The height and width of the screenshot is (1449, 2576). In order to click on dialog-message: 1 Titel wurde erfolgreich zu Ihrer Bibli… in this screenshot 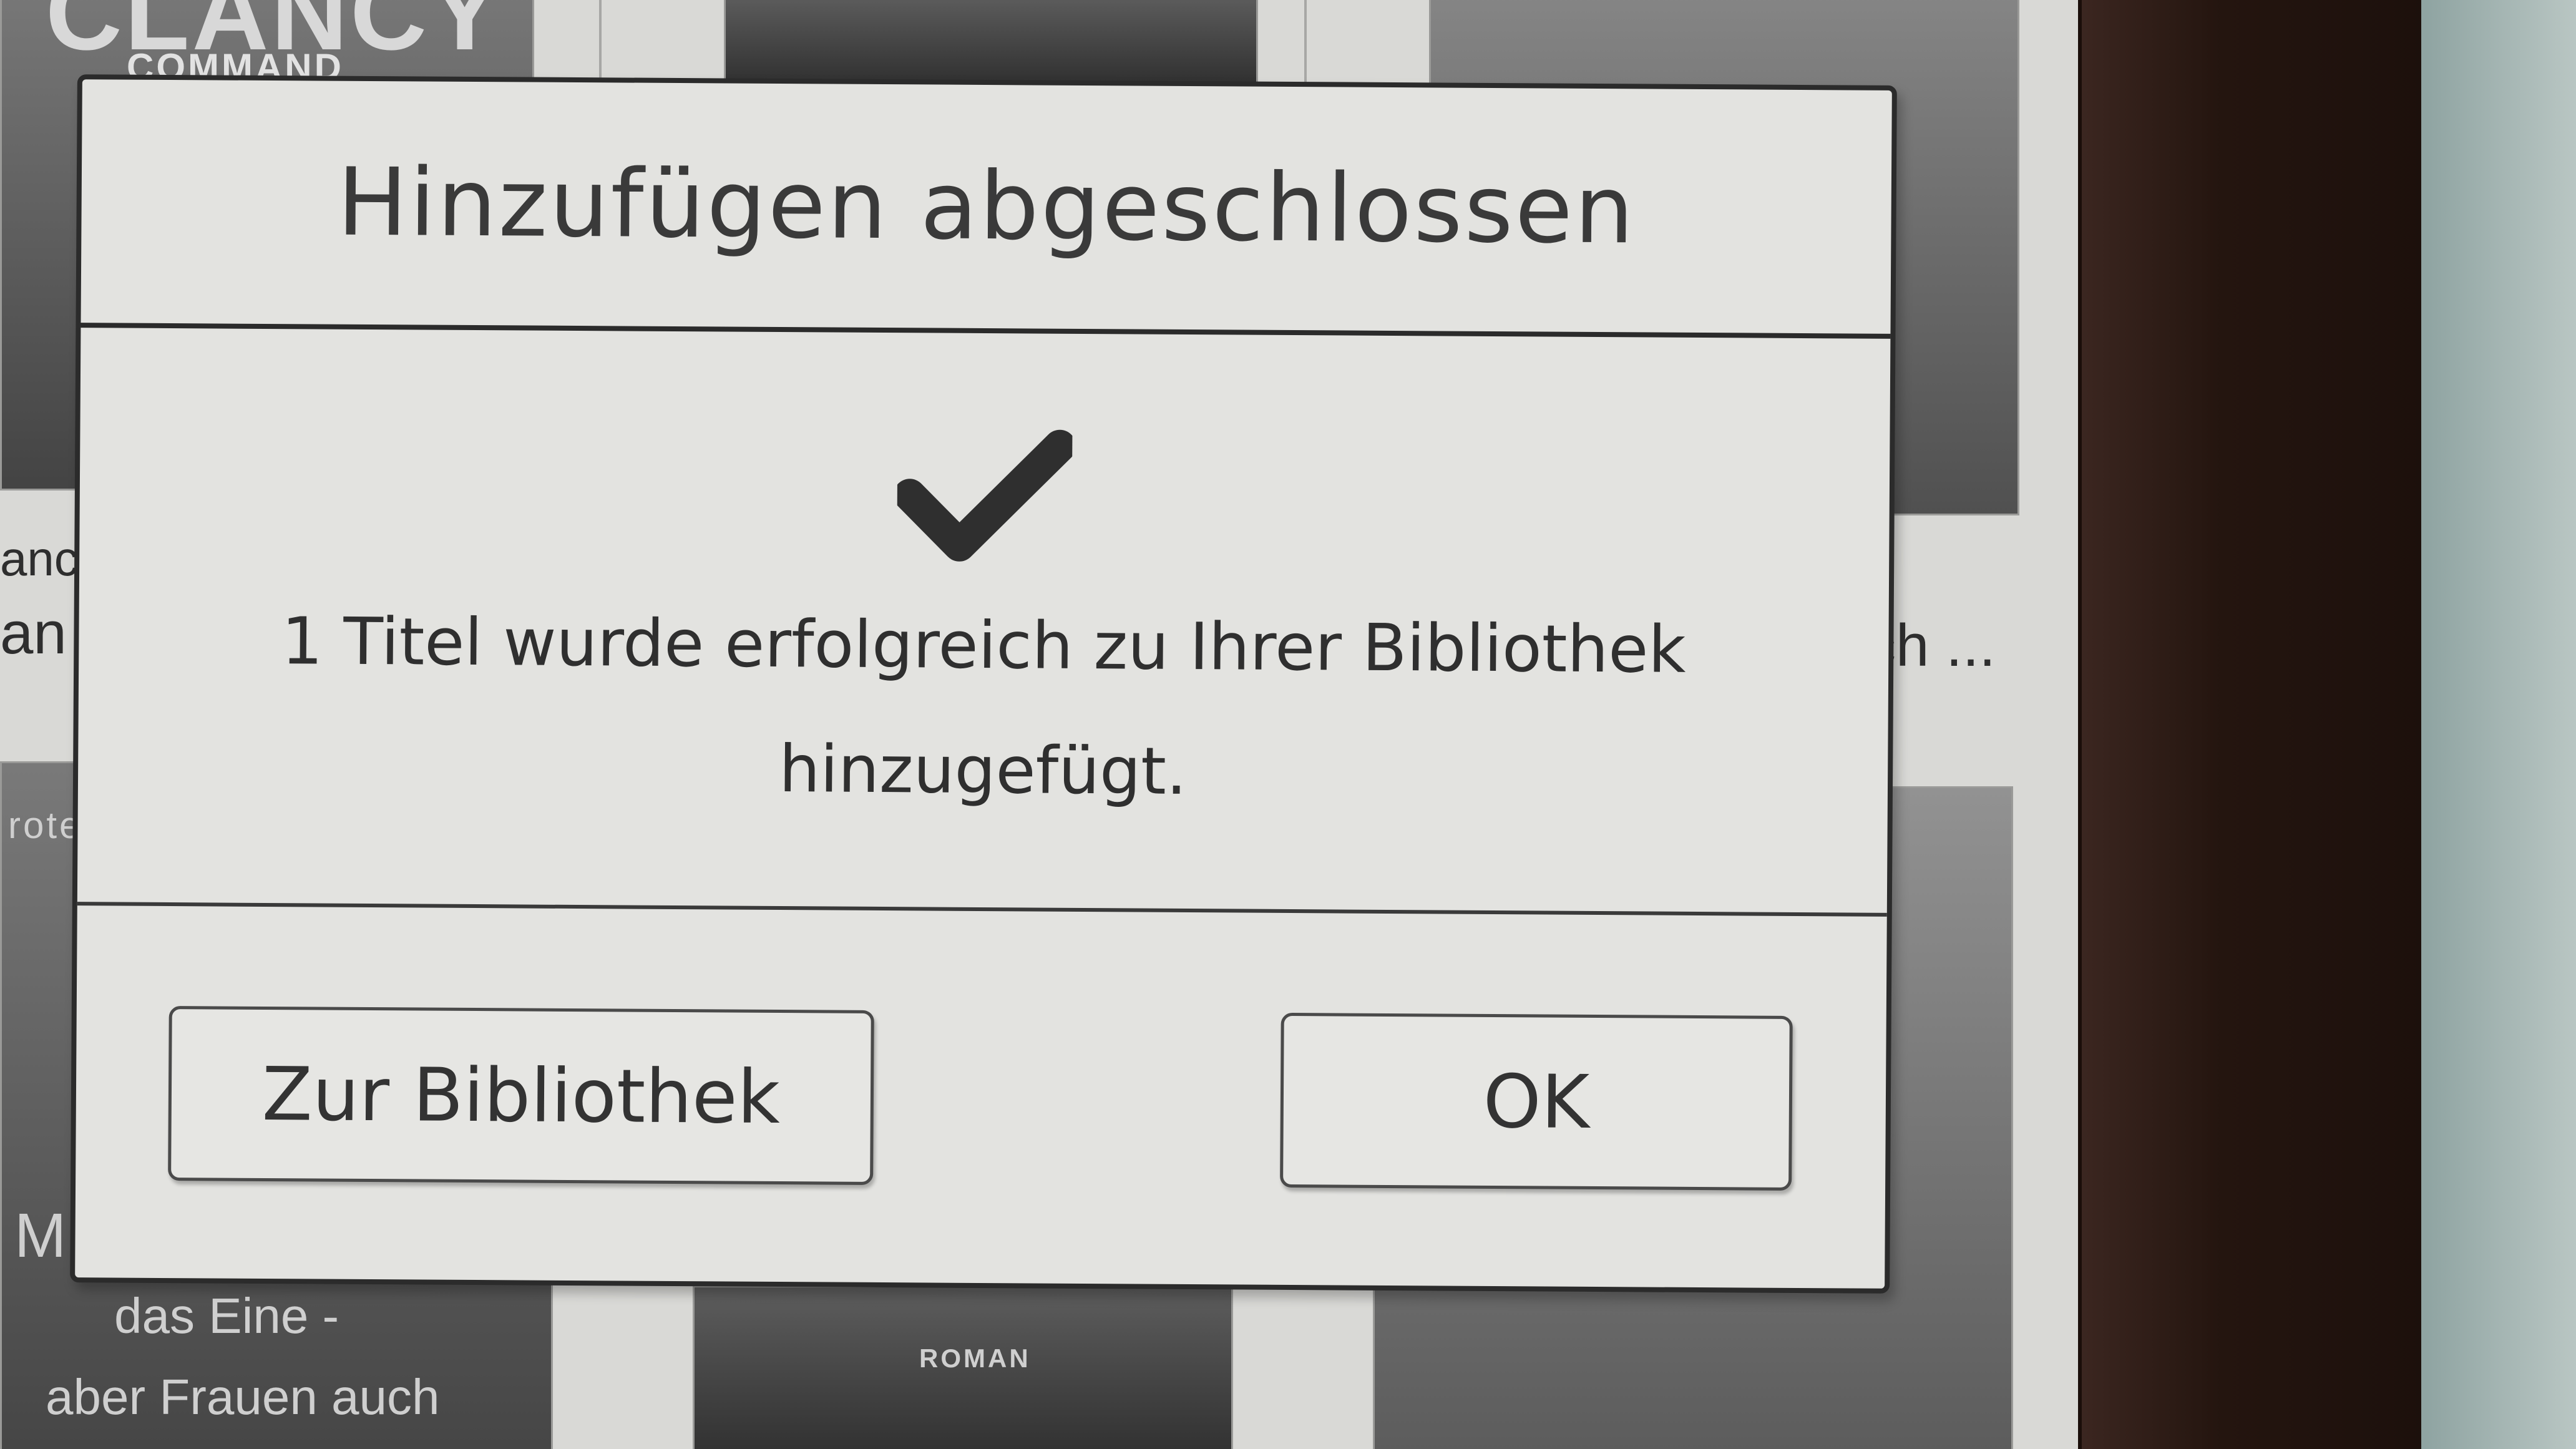, I will do `click(983, 706)`.